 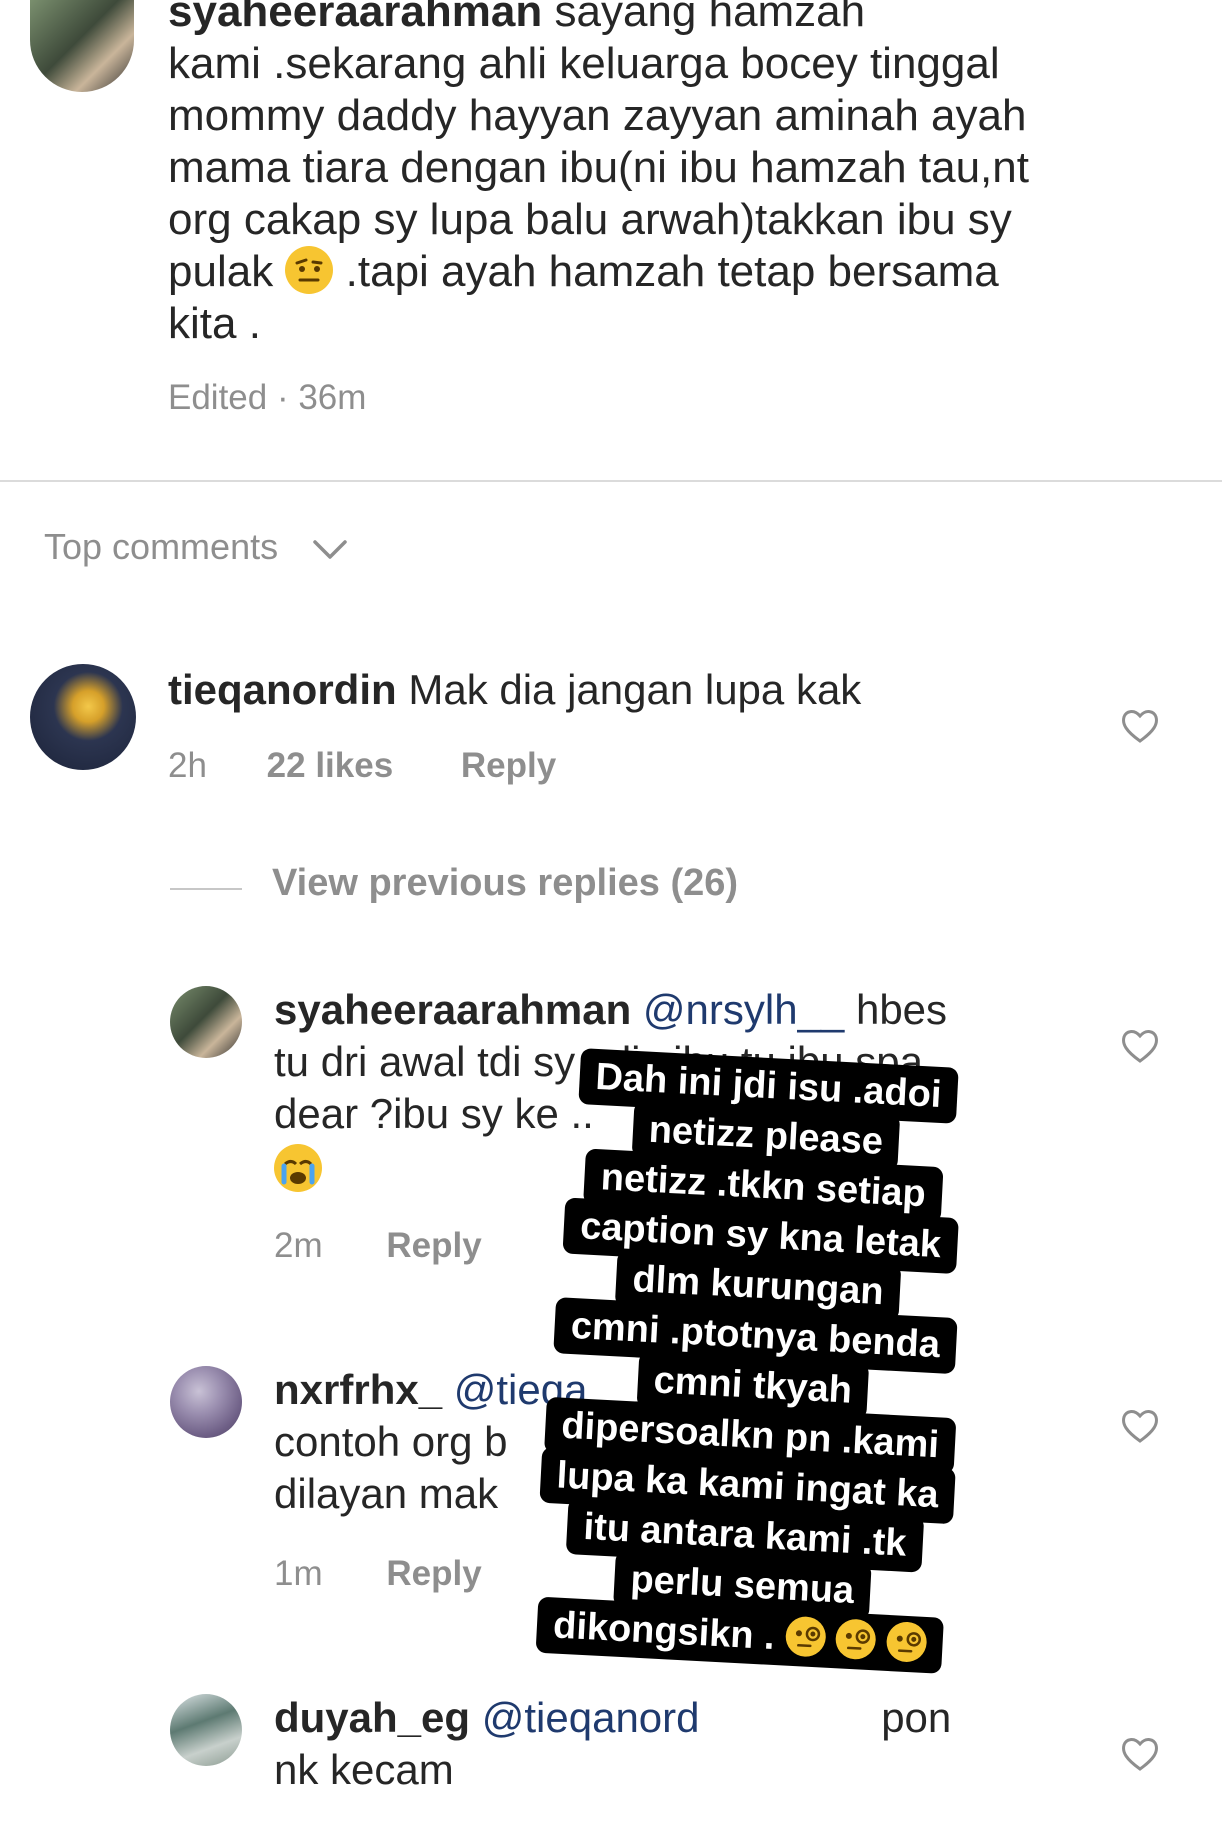 I want to click on reply-time: 2m, so click(x=298, y=1245).